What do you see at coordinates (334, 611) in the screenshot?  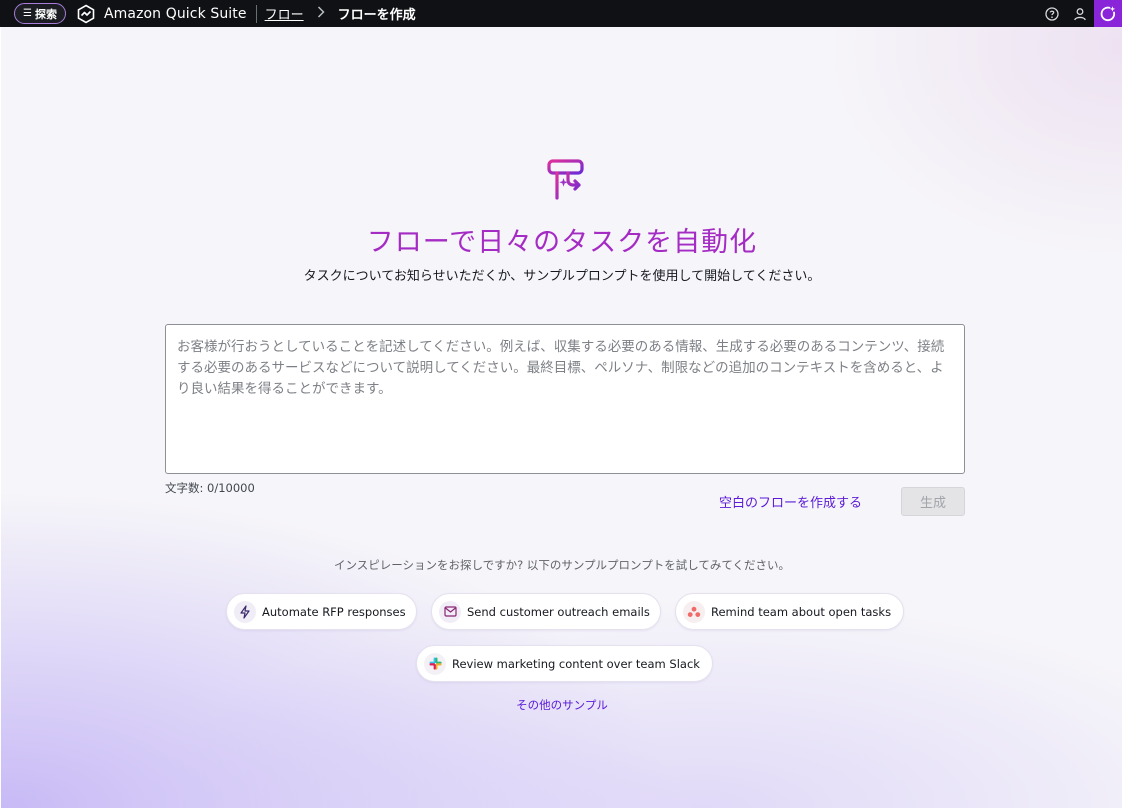 I see `sample-prompt-label: Automate RFP responses` at bounding box center [334, 611].